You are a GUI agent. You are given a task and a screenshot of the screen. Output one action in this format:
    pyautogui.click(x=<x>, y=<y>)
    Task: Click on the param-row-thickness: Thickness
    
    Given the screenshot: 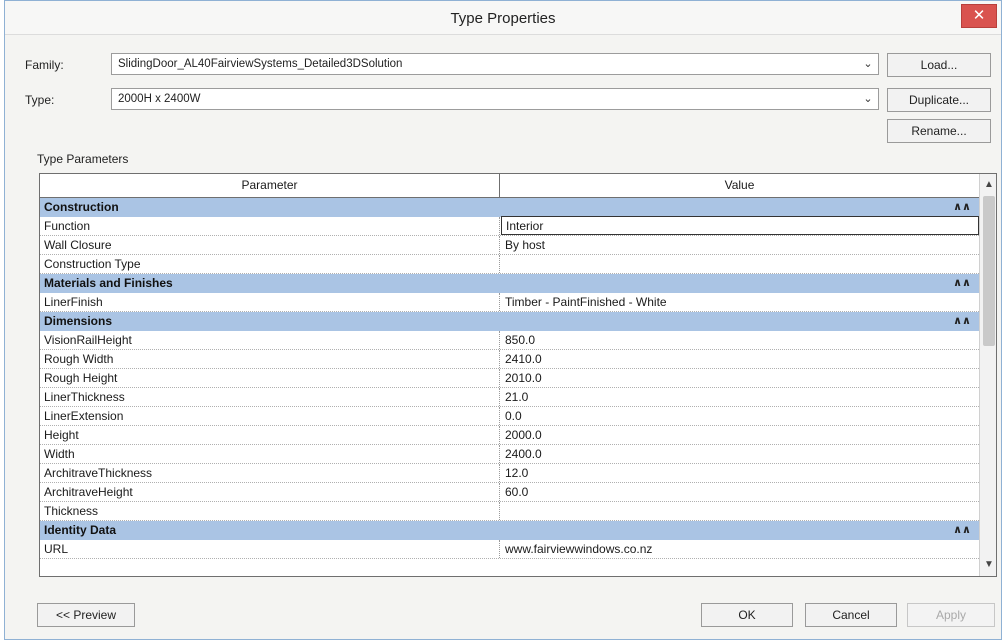 What is the action you would take?
    pyautogui.click(x=509, y=511)
    